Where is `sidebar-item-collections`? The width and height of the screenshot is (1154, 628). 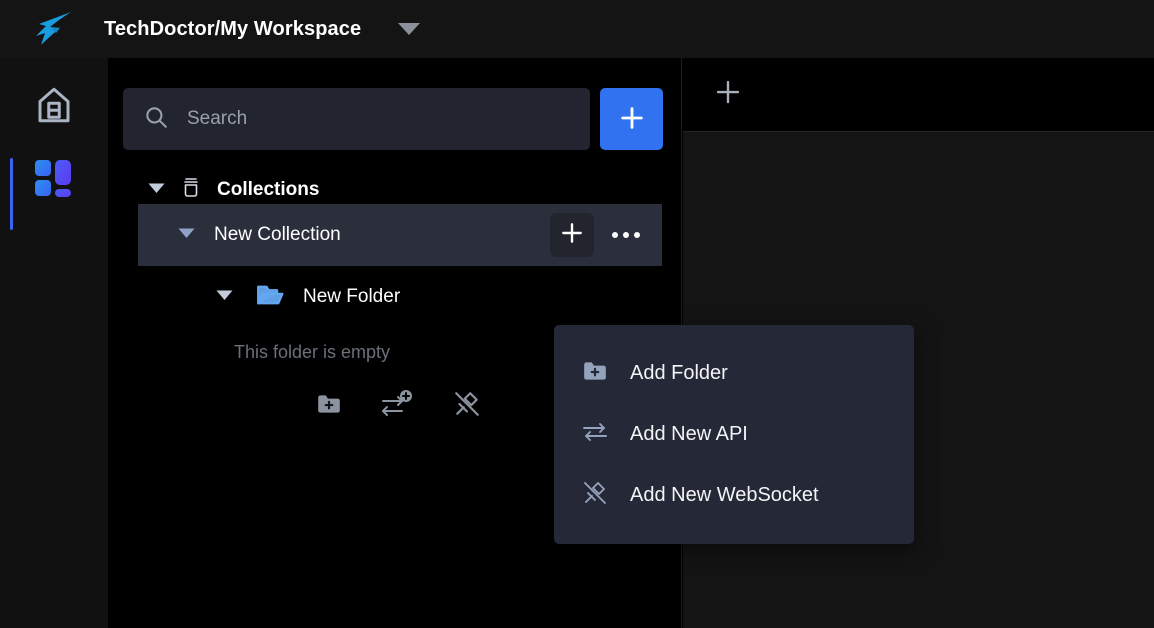
sidebar-item-collections is located at coordinates (54, 187).